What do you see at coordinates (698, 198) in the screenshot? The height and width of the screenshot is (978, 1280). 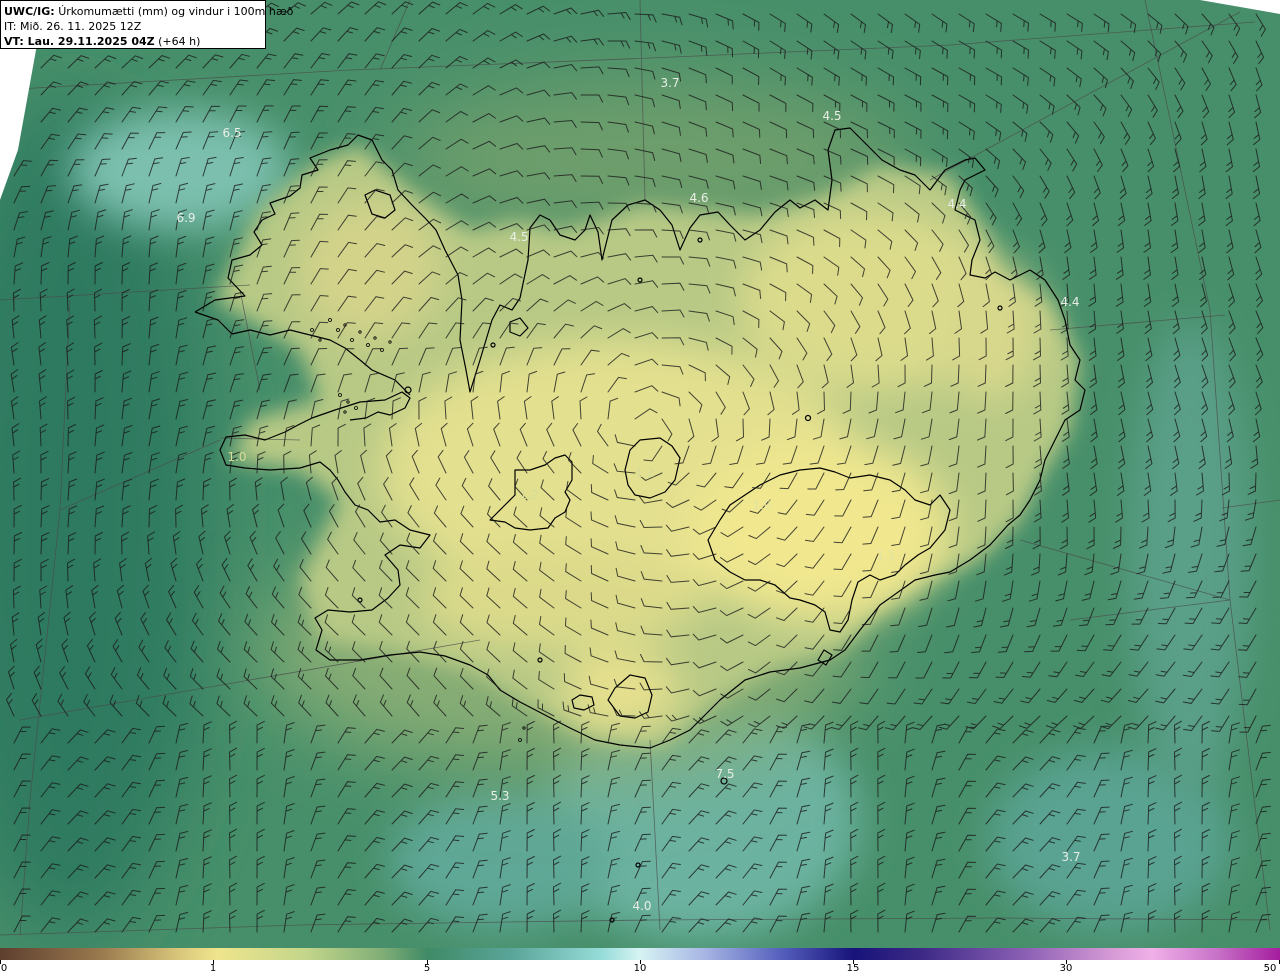 I see `value-label: 4.6` at bounding box center [698, 198].